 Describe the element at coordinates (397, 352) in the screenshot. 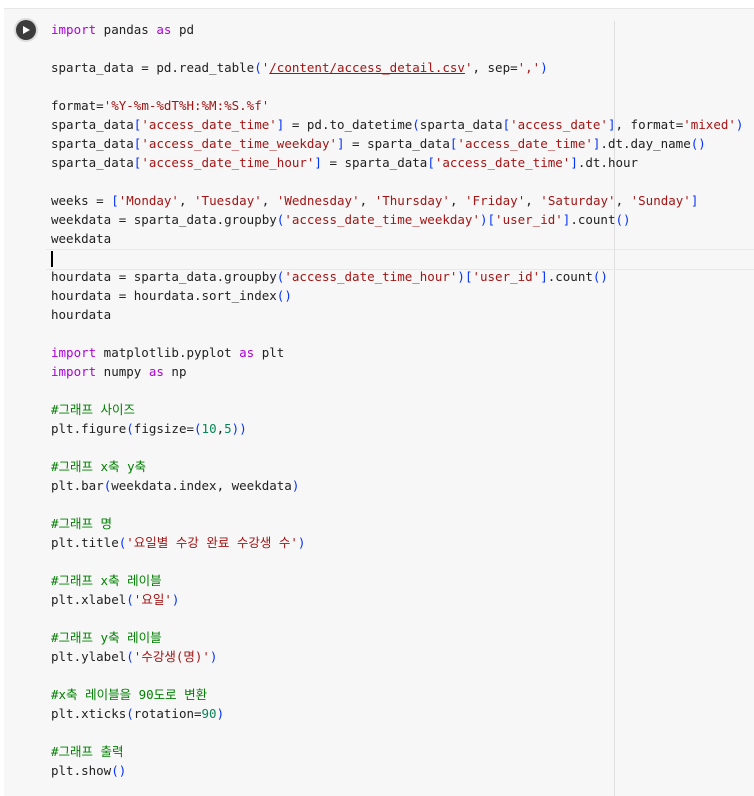

I see `code-line: import matplotlib.pyplot as plt` at that location.